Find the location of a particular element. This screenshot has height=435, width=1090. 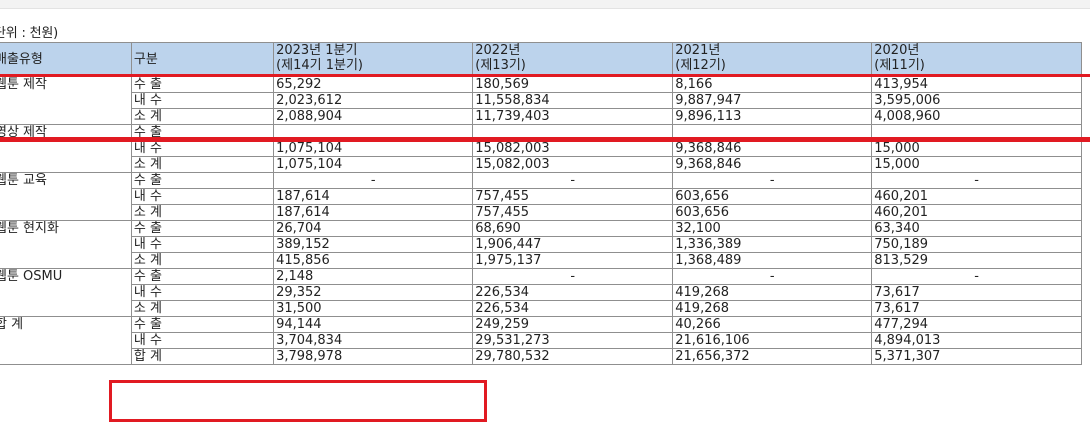

value-cell: 477,294 is located at coordinates (976, 324).